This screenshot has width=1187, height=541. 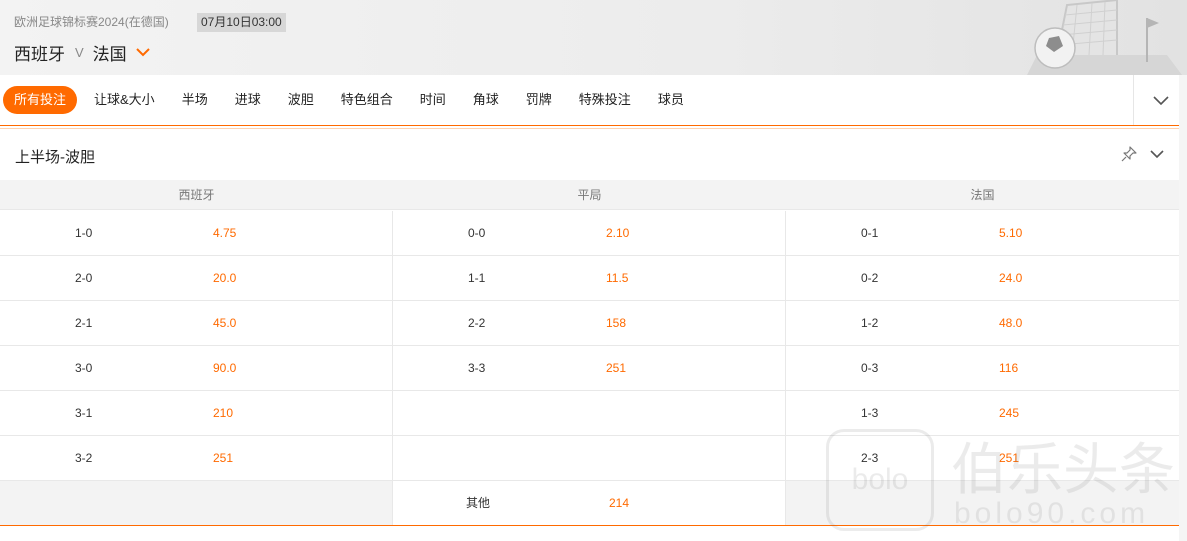 I want to click on odds-value: 245, so click(x=1009, y=413).